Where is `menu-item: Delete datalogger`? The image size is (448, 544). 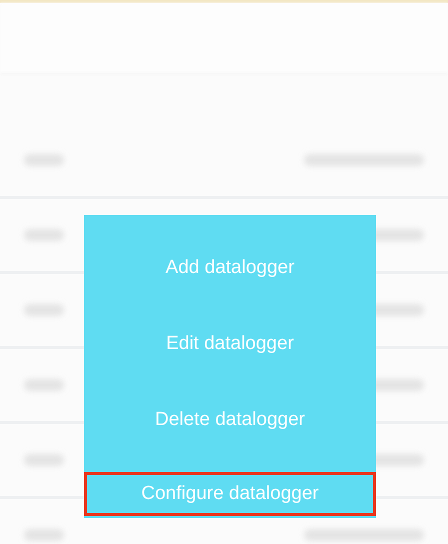
menu-item: Delete datalogger is located at coordinates (230, 420).